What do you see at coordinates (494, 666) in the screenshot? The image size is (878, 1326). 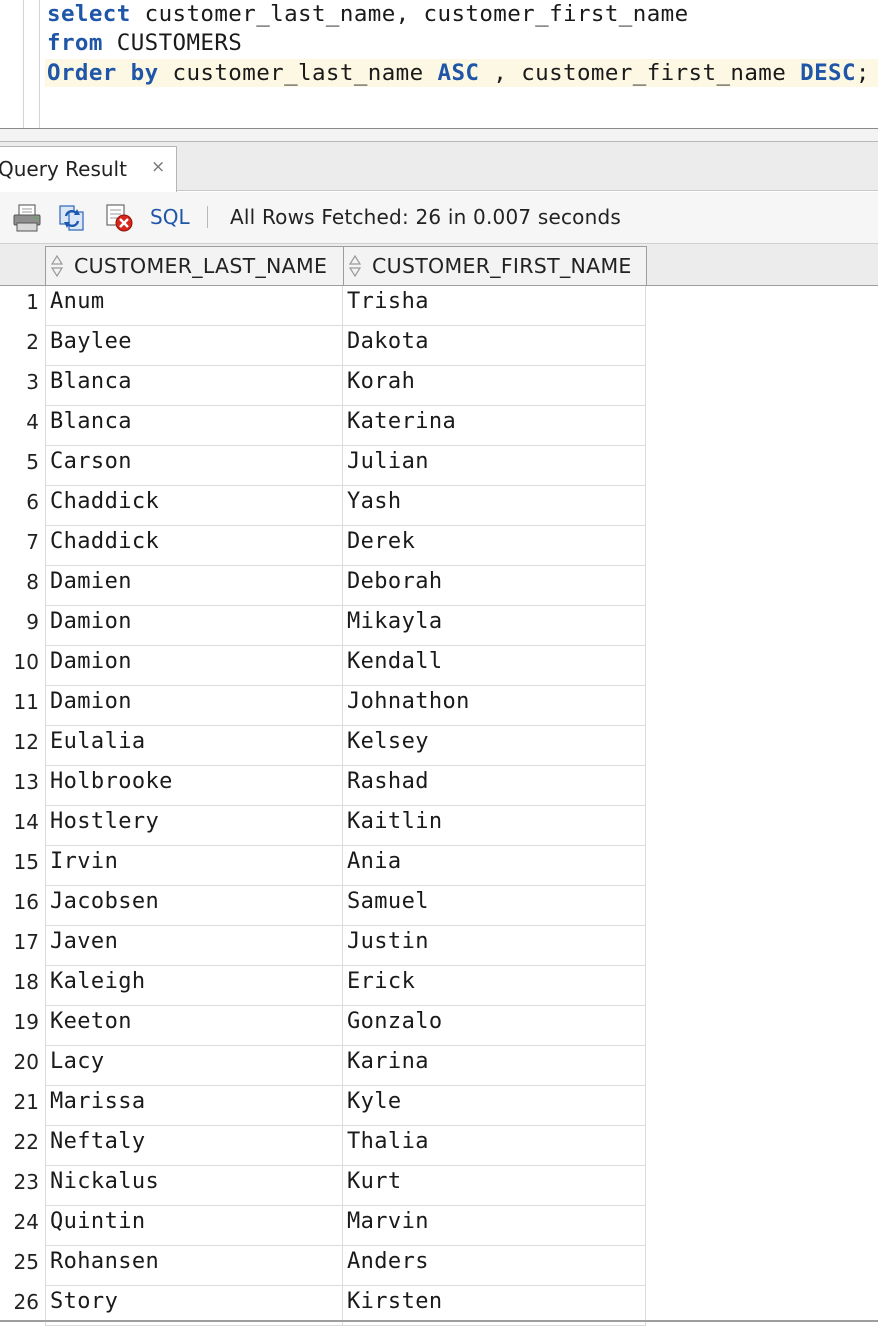 I see `cell-first-name: Kendall` at bounding box center [494, 666].